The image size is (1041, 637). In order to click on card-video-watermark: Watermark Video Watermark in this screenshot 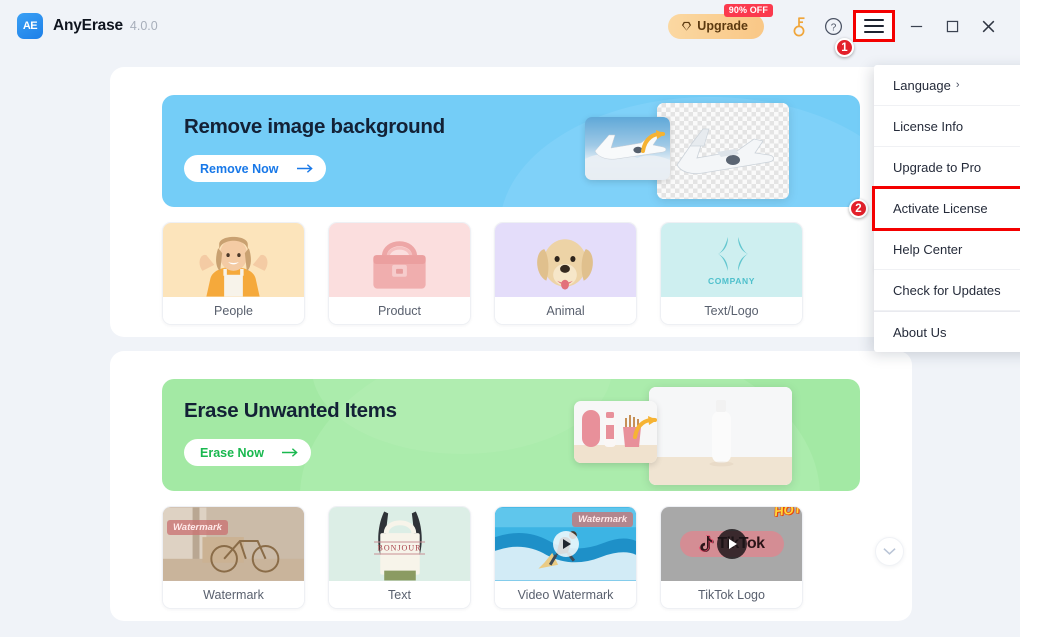, I will do `click(565, 557)`.